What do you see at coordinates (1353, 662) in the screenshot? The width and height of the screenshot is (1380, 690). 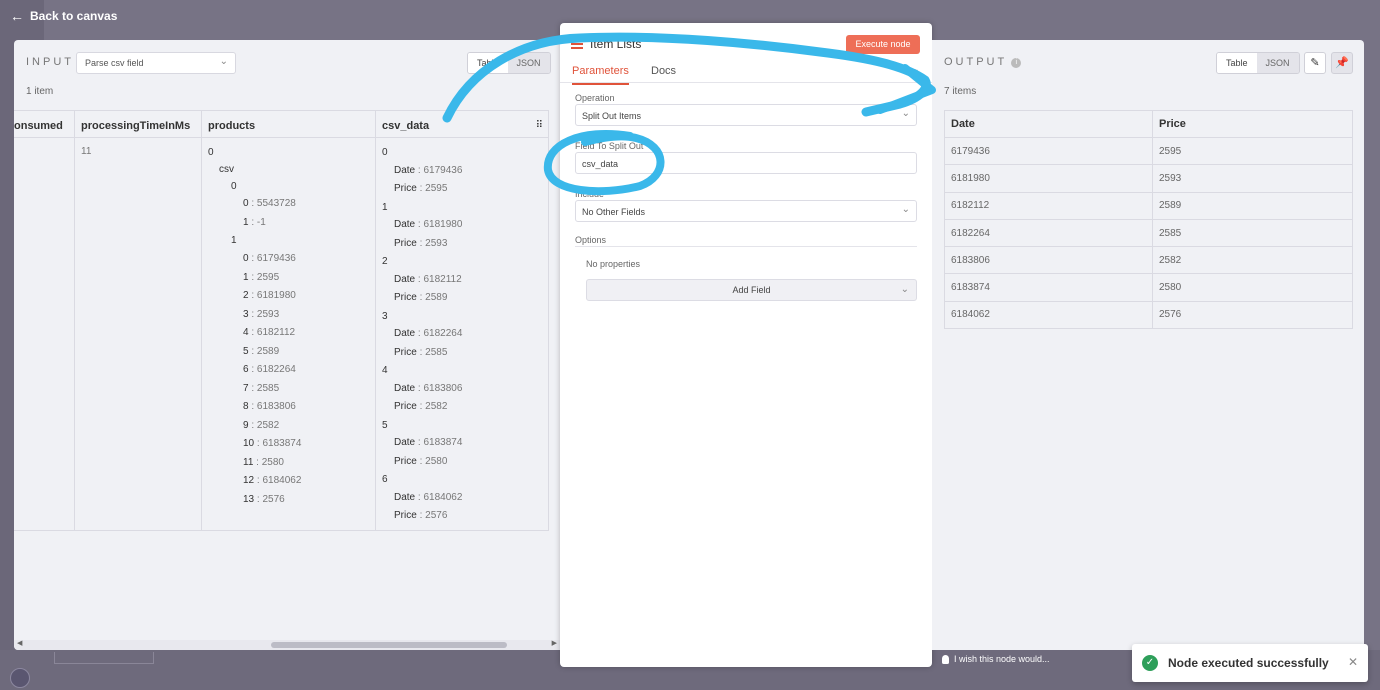 I see `close-icon: ✕` at bounding box center [1353, 662].